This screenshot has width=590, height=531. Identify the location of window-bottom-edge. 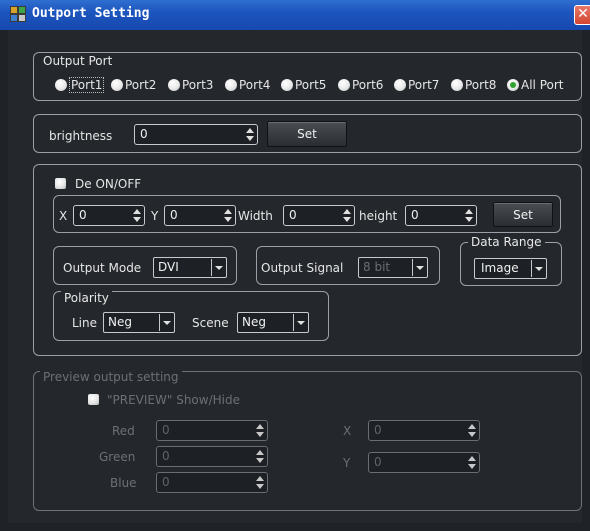
(295, 527).